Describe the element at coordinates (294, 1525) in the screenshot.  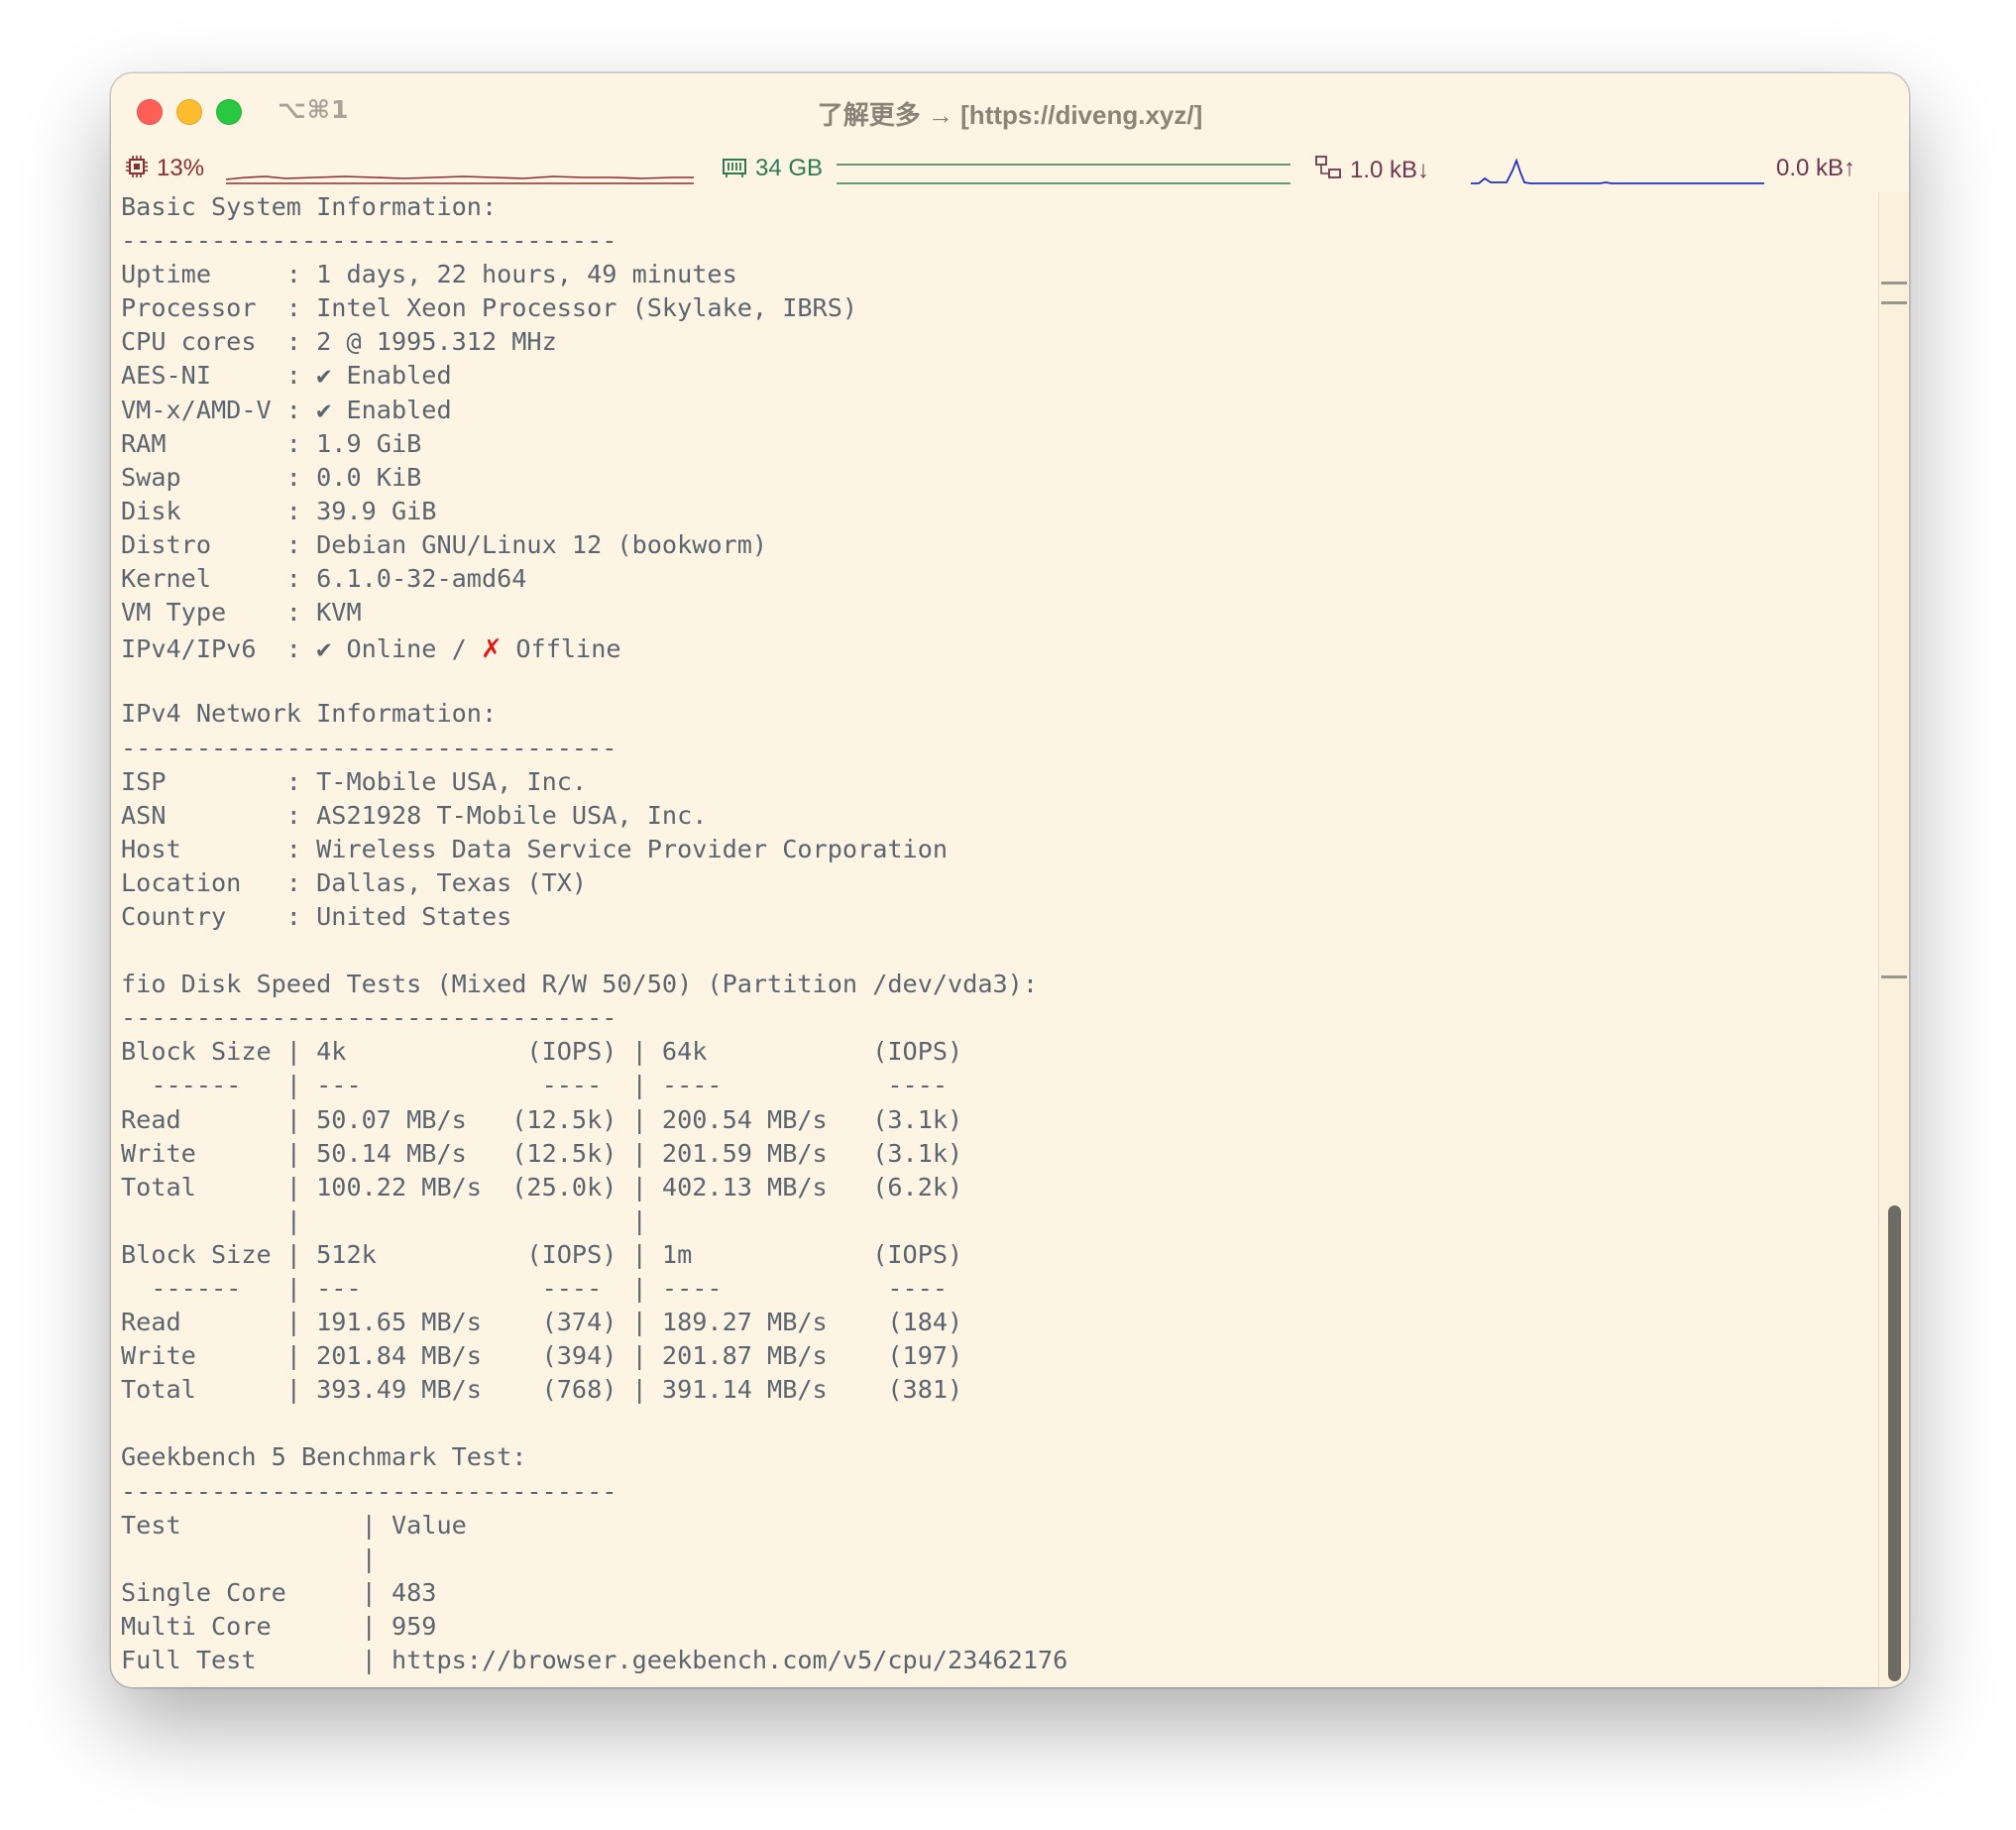
I see `terminal-line-text: Test | Value` at that location.